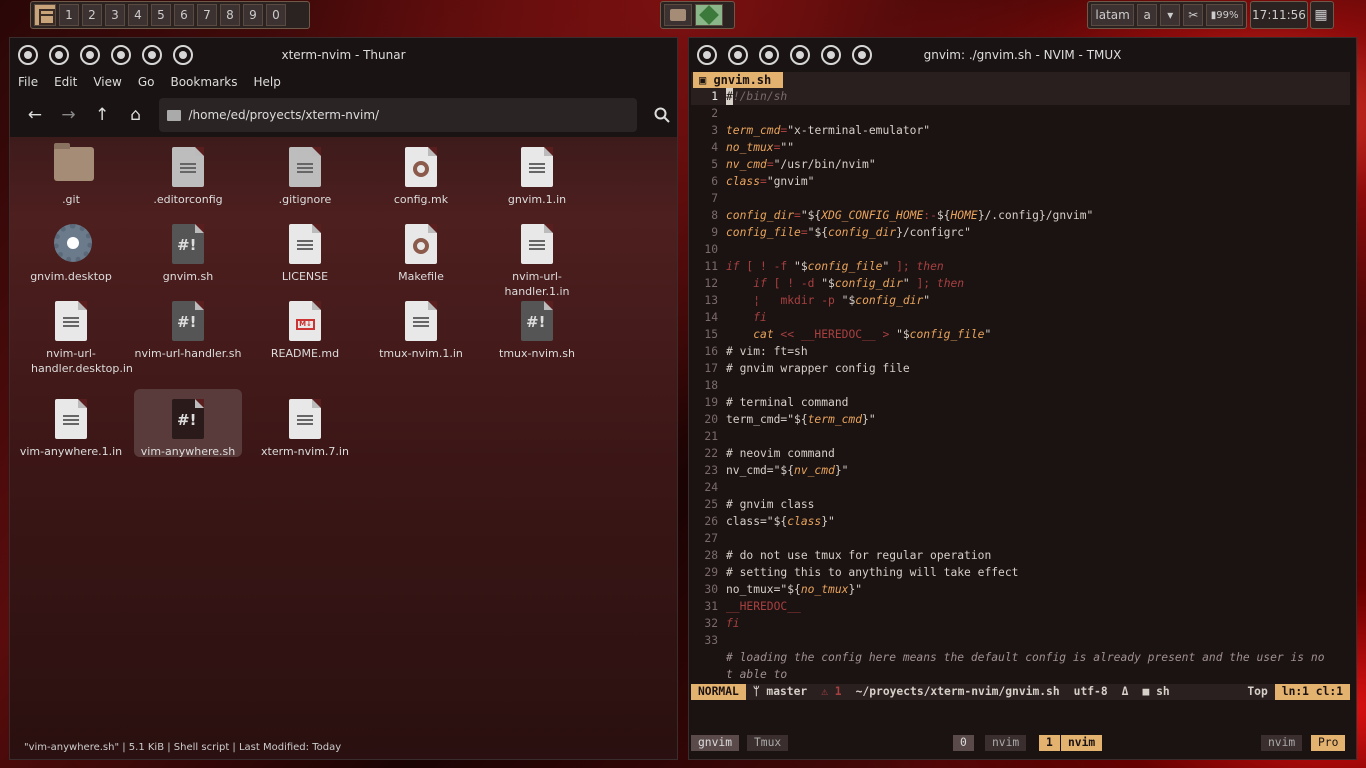  What do you see at coordinates (28, 82) in the screenshot?
I see `menu-file: File` at bounding box center [28, 82].